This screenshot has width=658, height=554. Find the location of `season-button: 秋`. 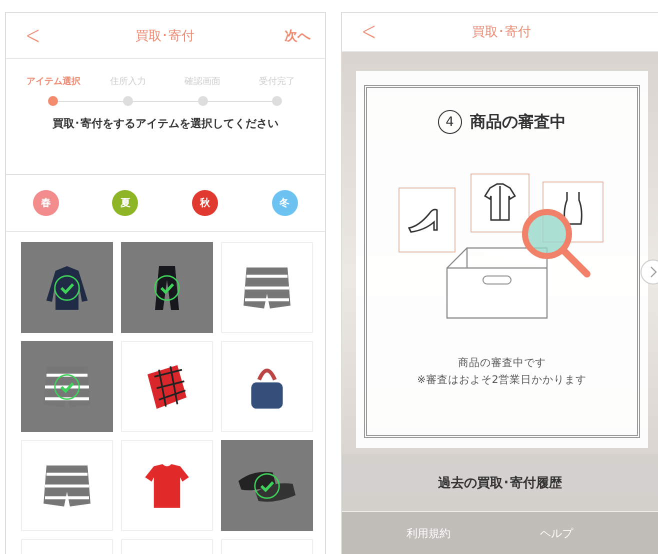

season-button: 秋 is located at coordinates (205, 203).